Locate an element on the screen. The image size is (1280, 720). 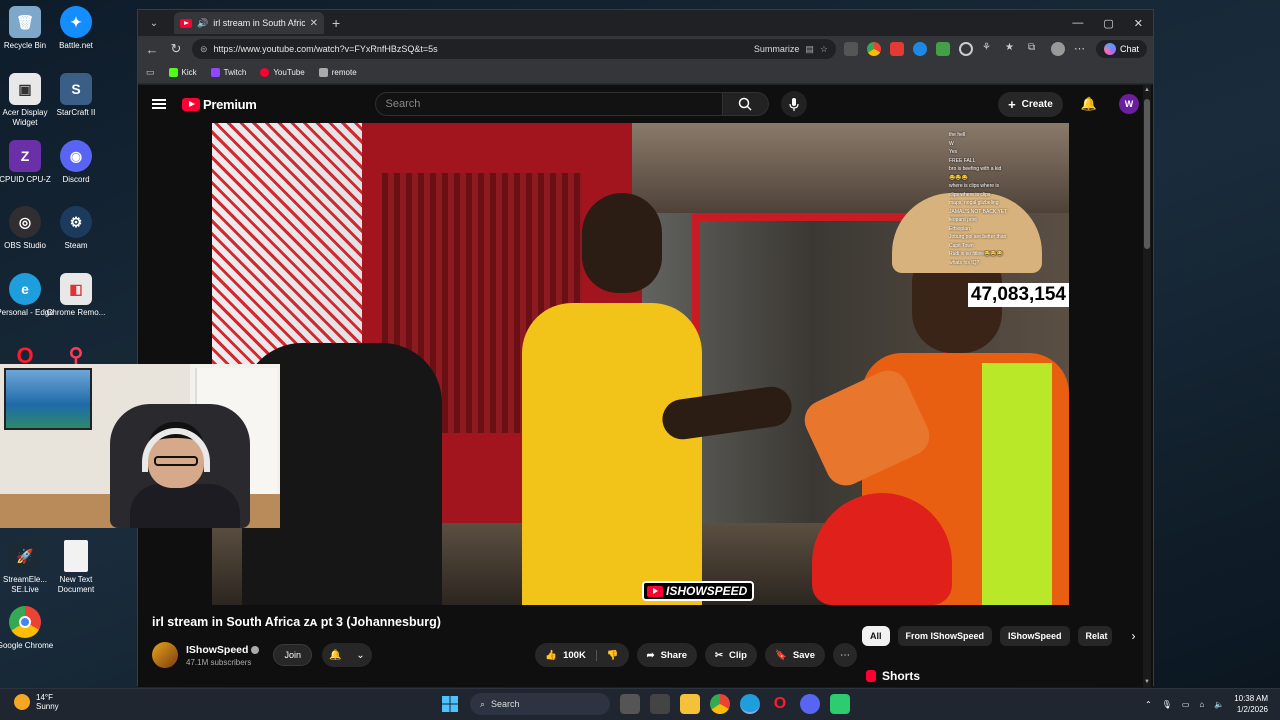
reader-view-icon: ▤ is located at coordinates (809, 49).